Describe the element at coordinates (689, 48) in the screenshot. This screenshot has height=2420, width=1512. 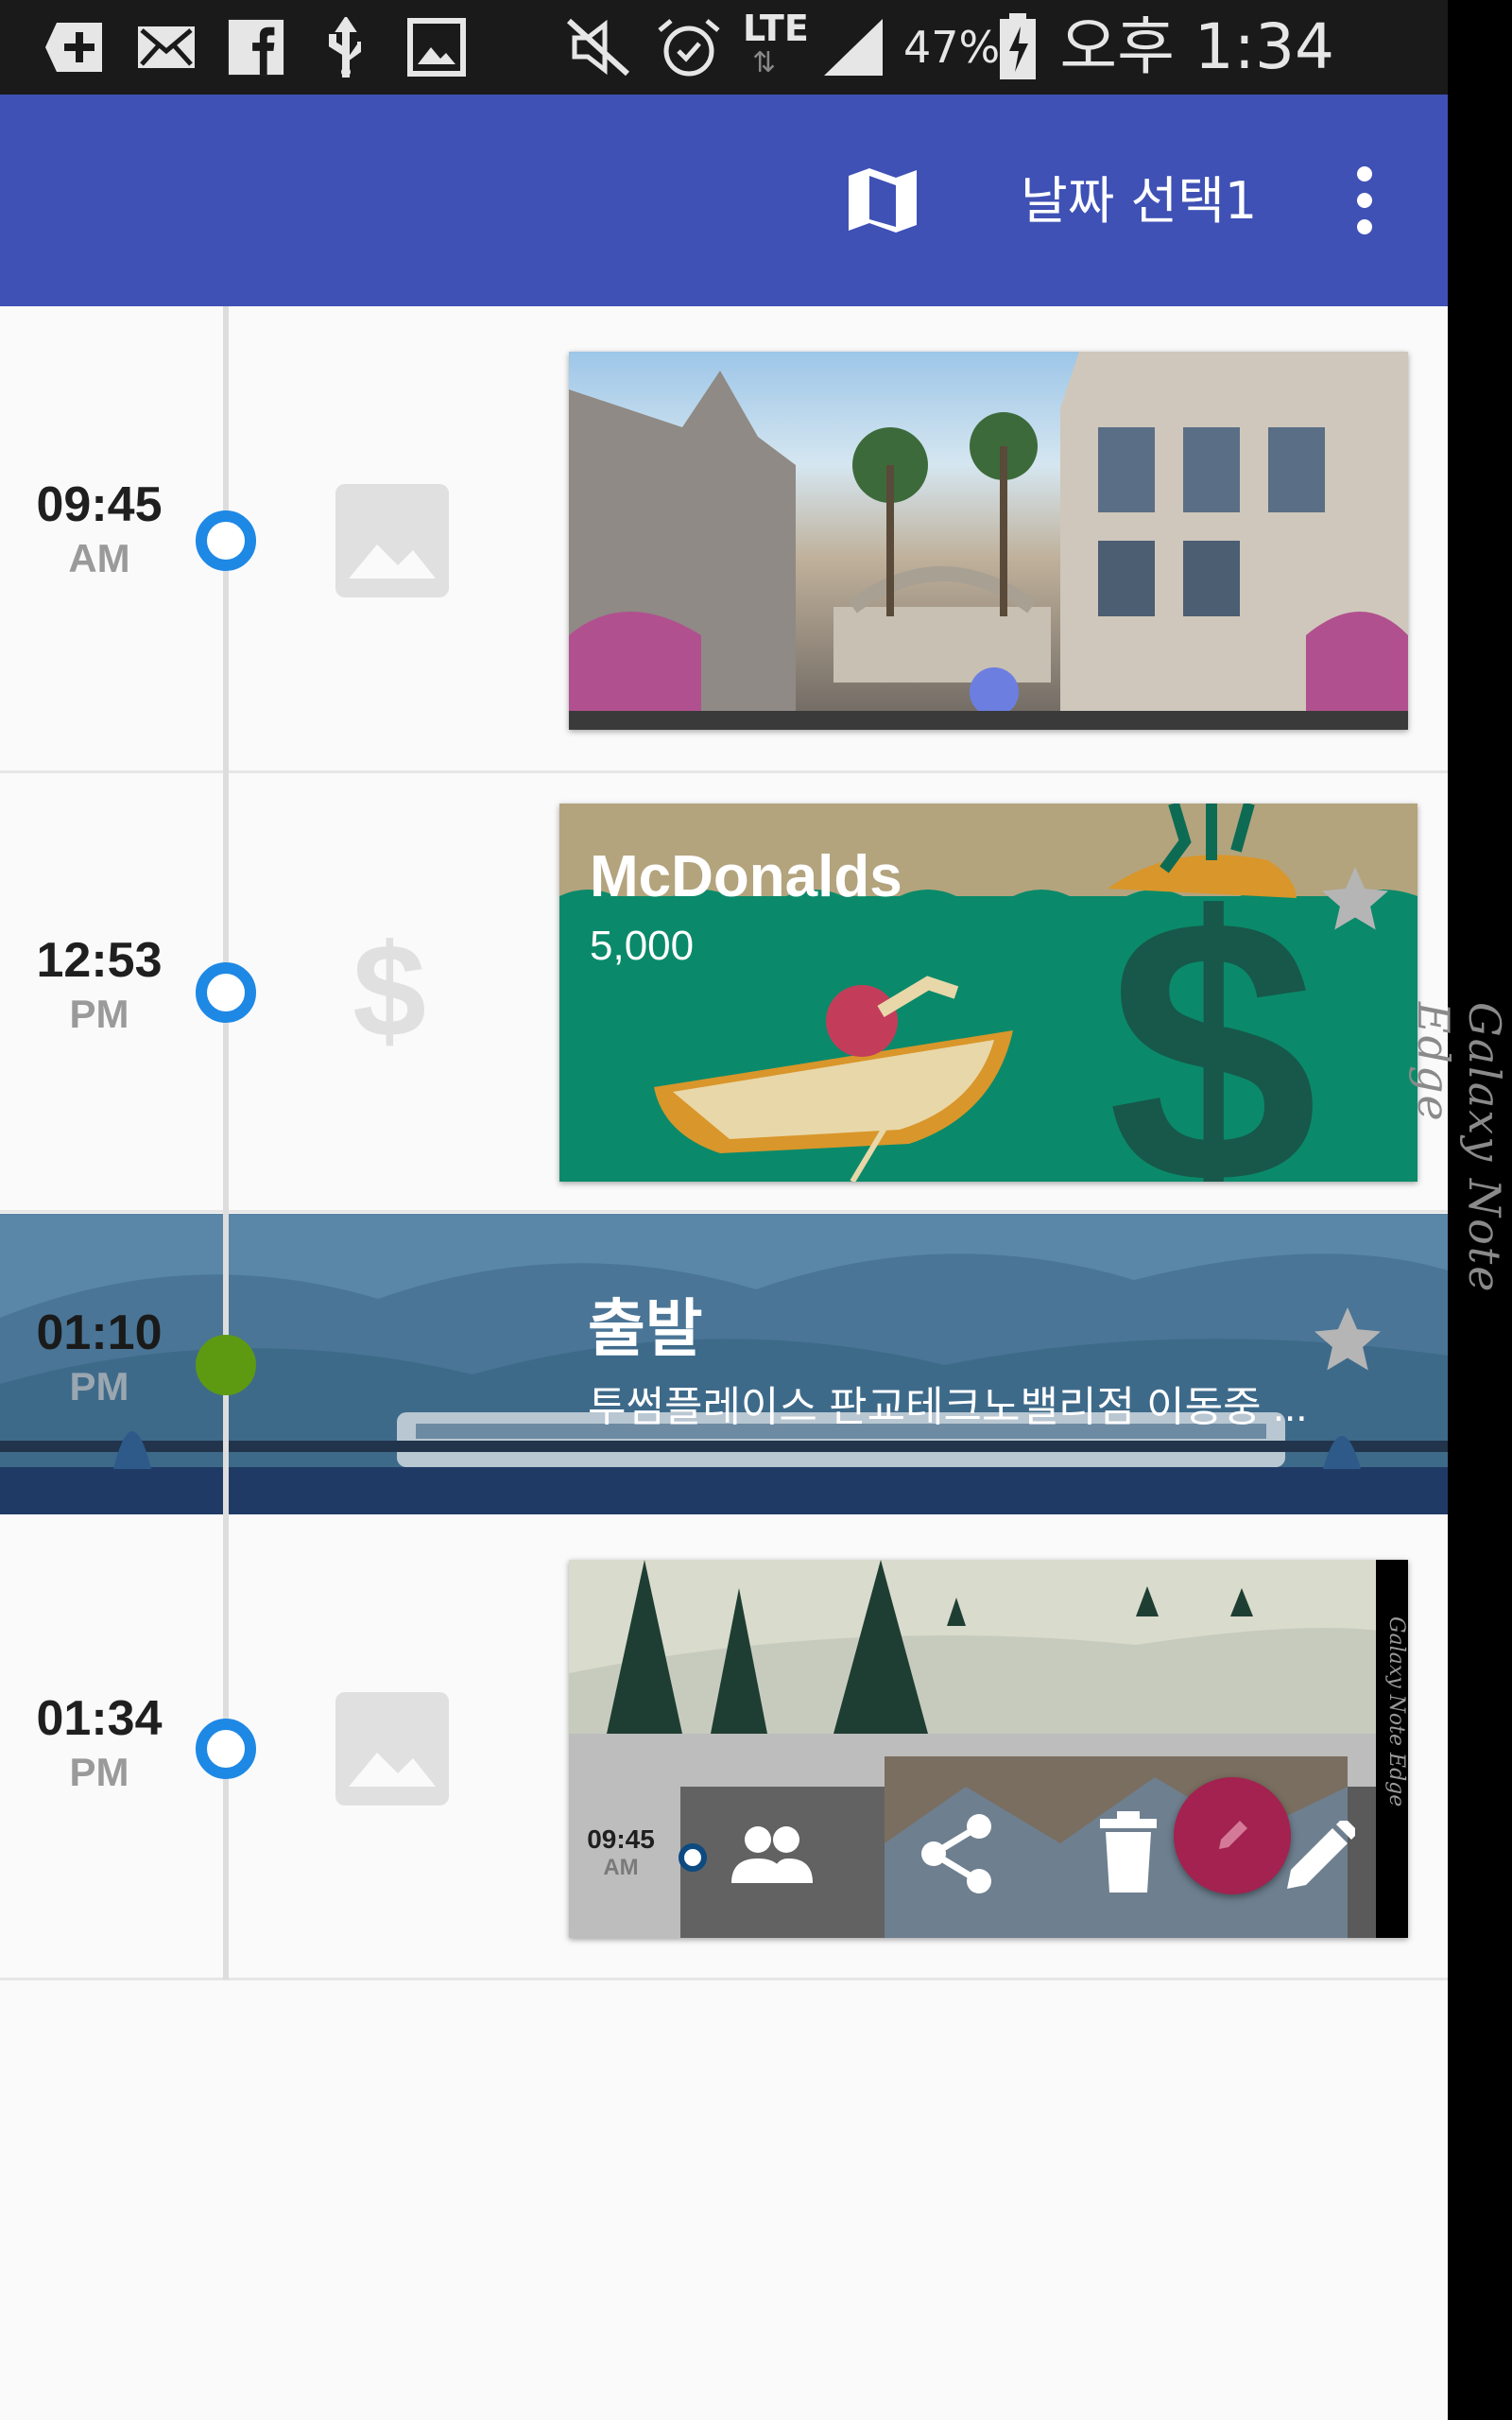
I see `alarm-icon` at that location.